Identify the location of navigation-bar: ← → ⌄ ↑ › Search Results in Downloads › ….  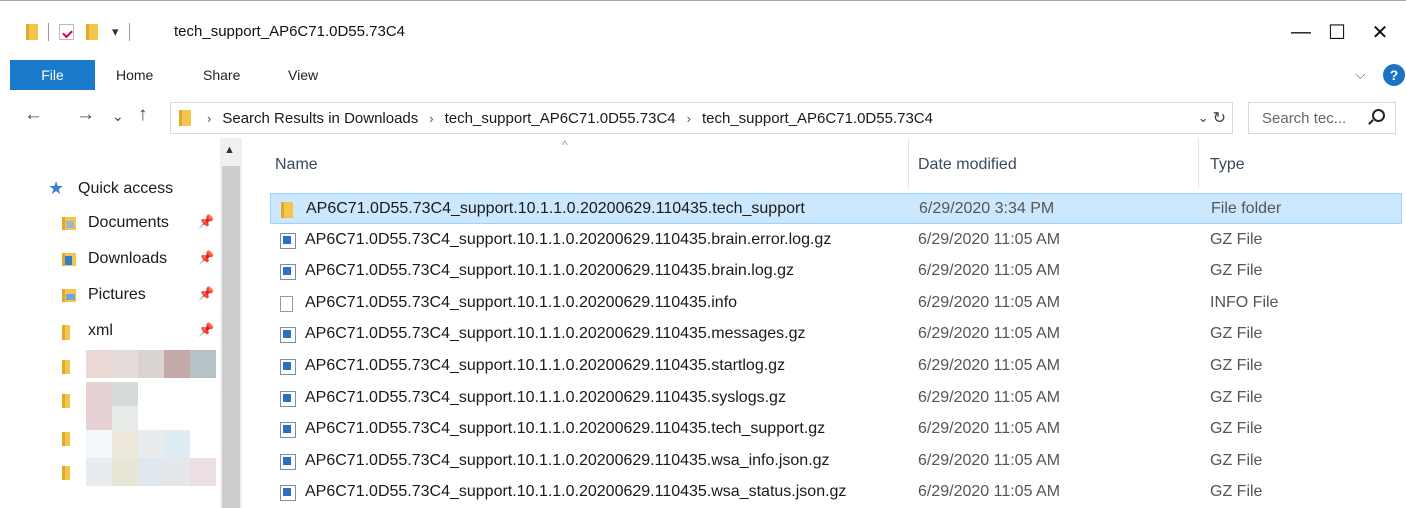
(703, 118).